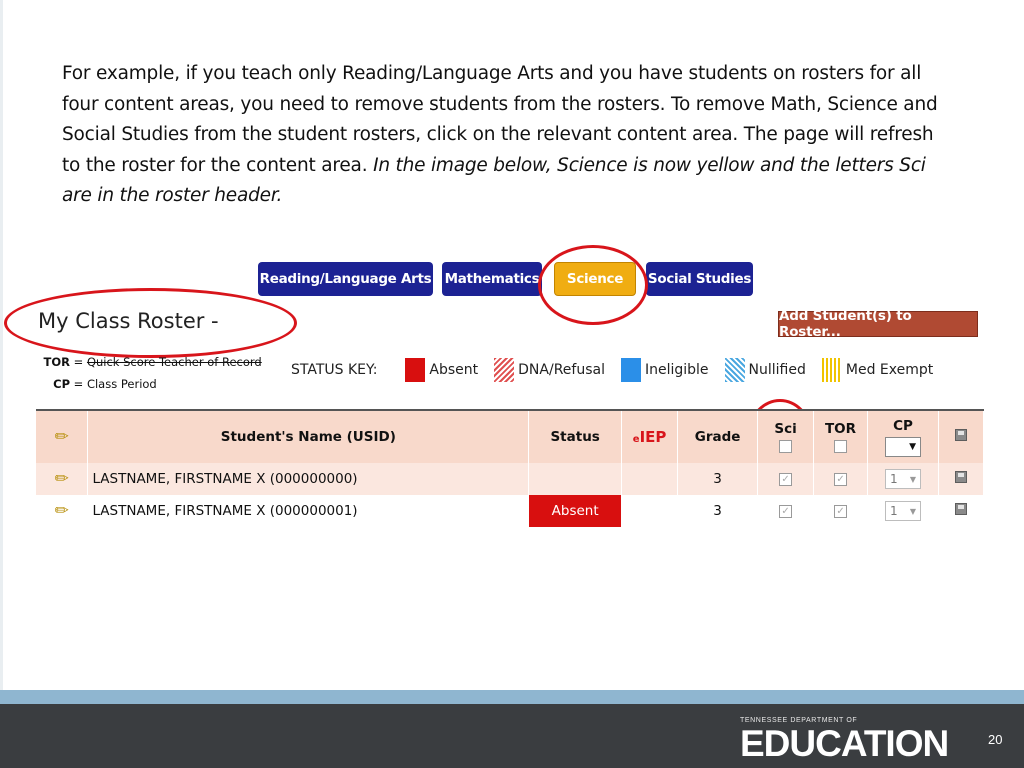 This screenshot has height=768, width=1024. Describe the element at coordinates (308, 436) in the screenshot. I see `name-header: Student's Name (USID)` at that location.